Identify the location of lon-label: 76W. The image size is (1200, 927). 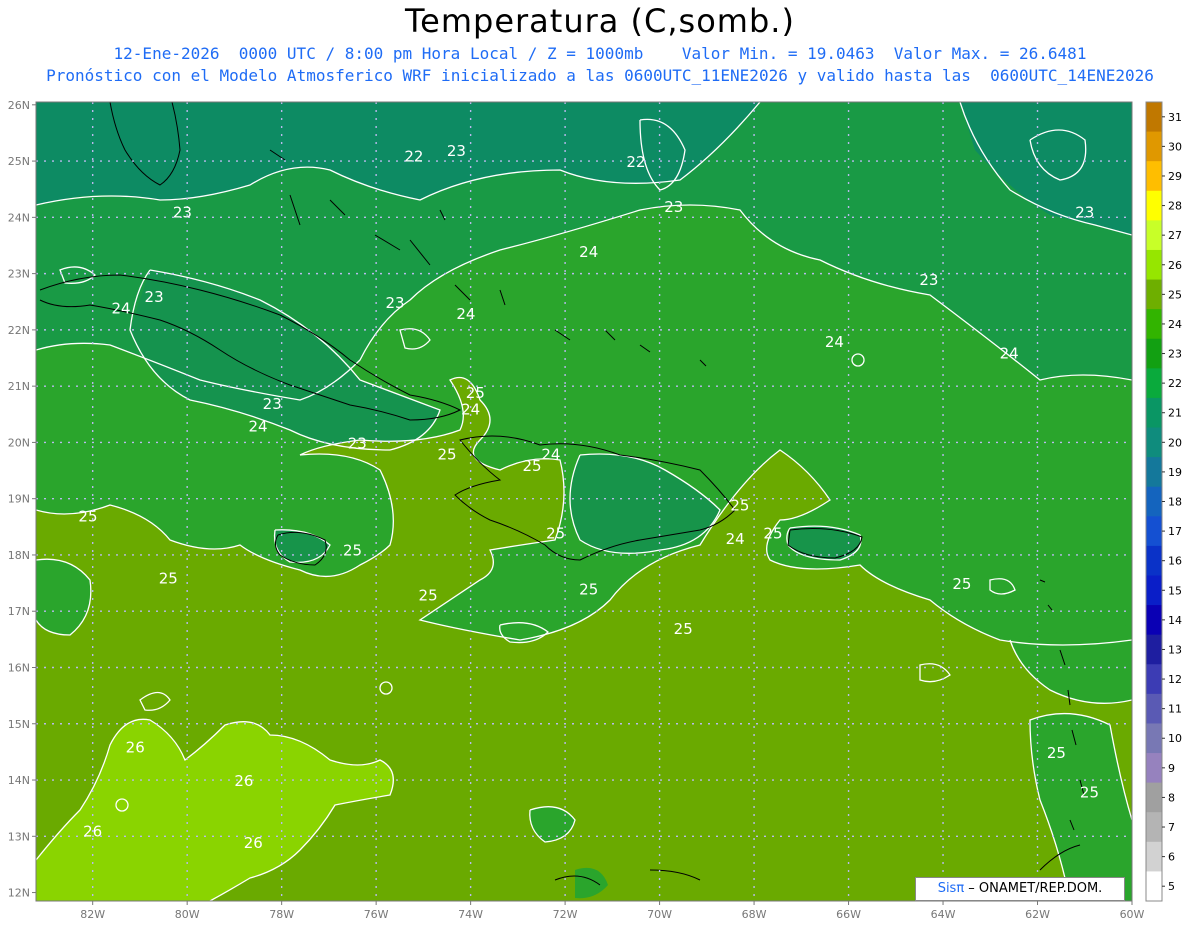
(376, 914).